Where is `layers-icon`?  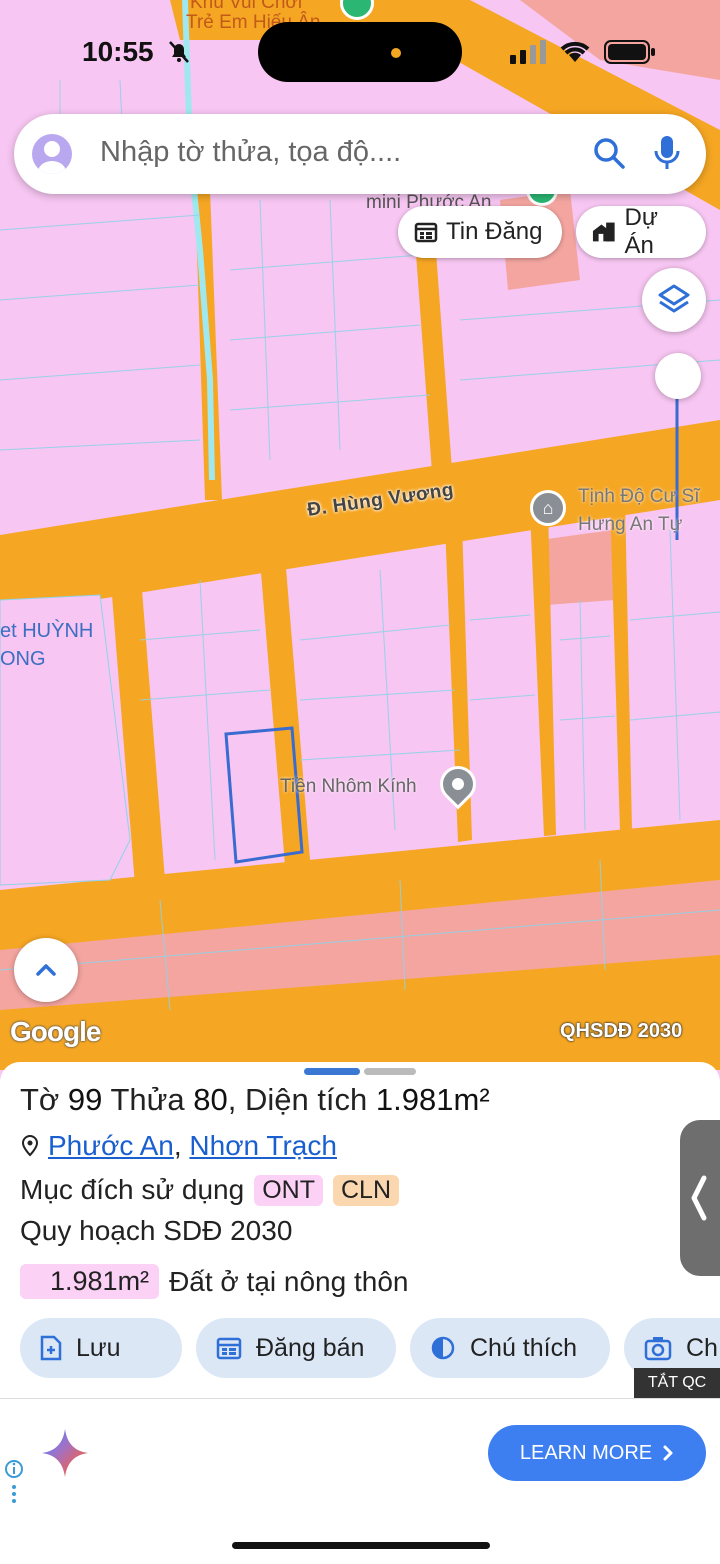 layers-icon is located at coordinates (674, 298).